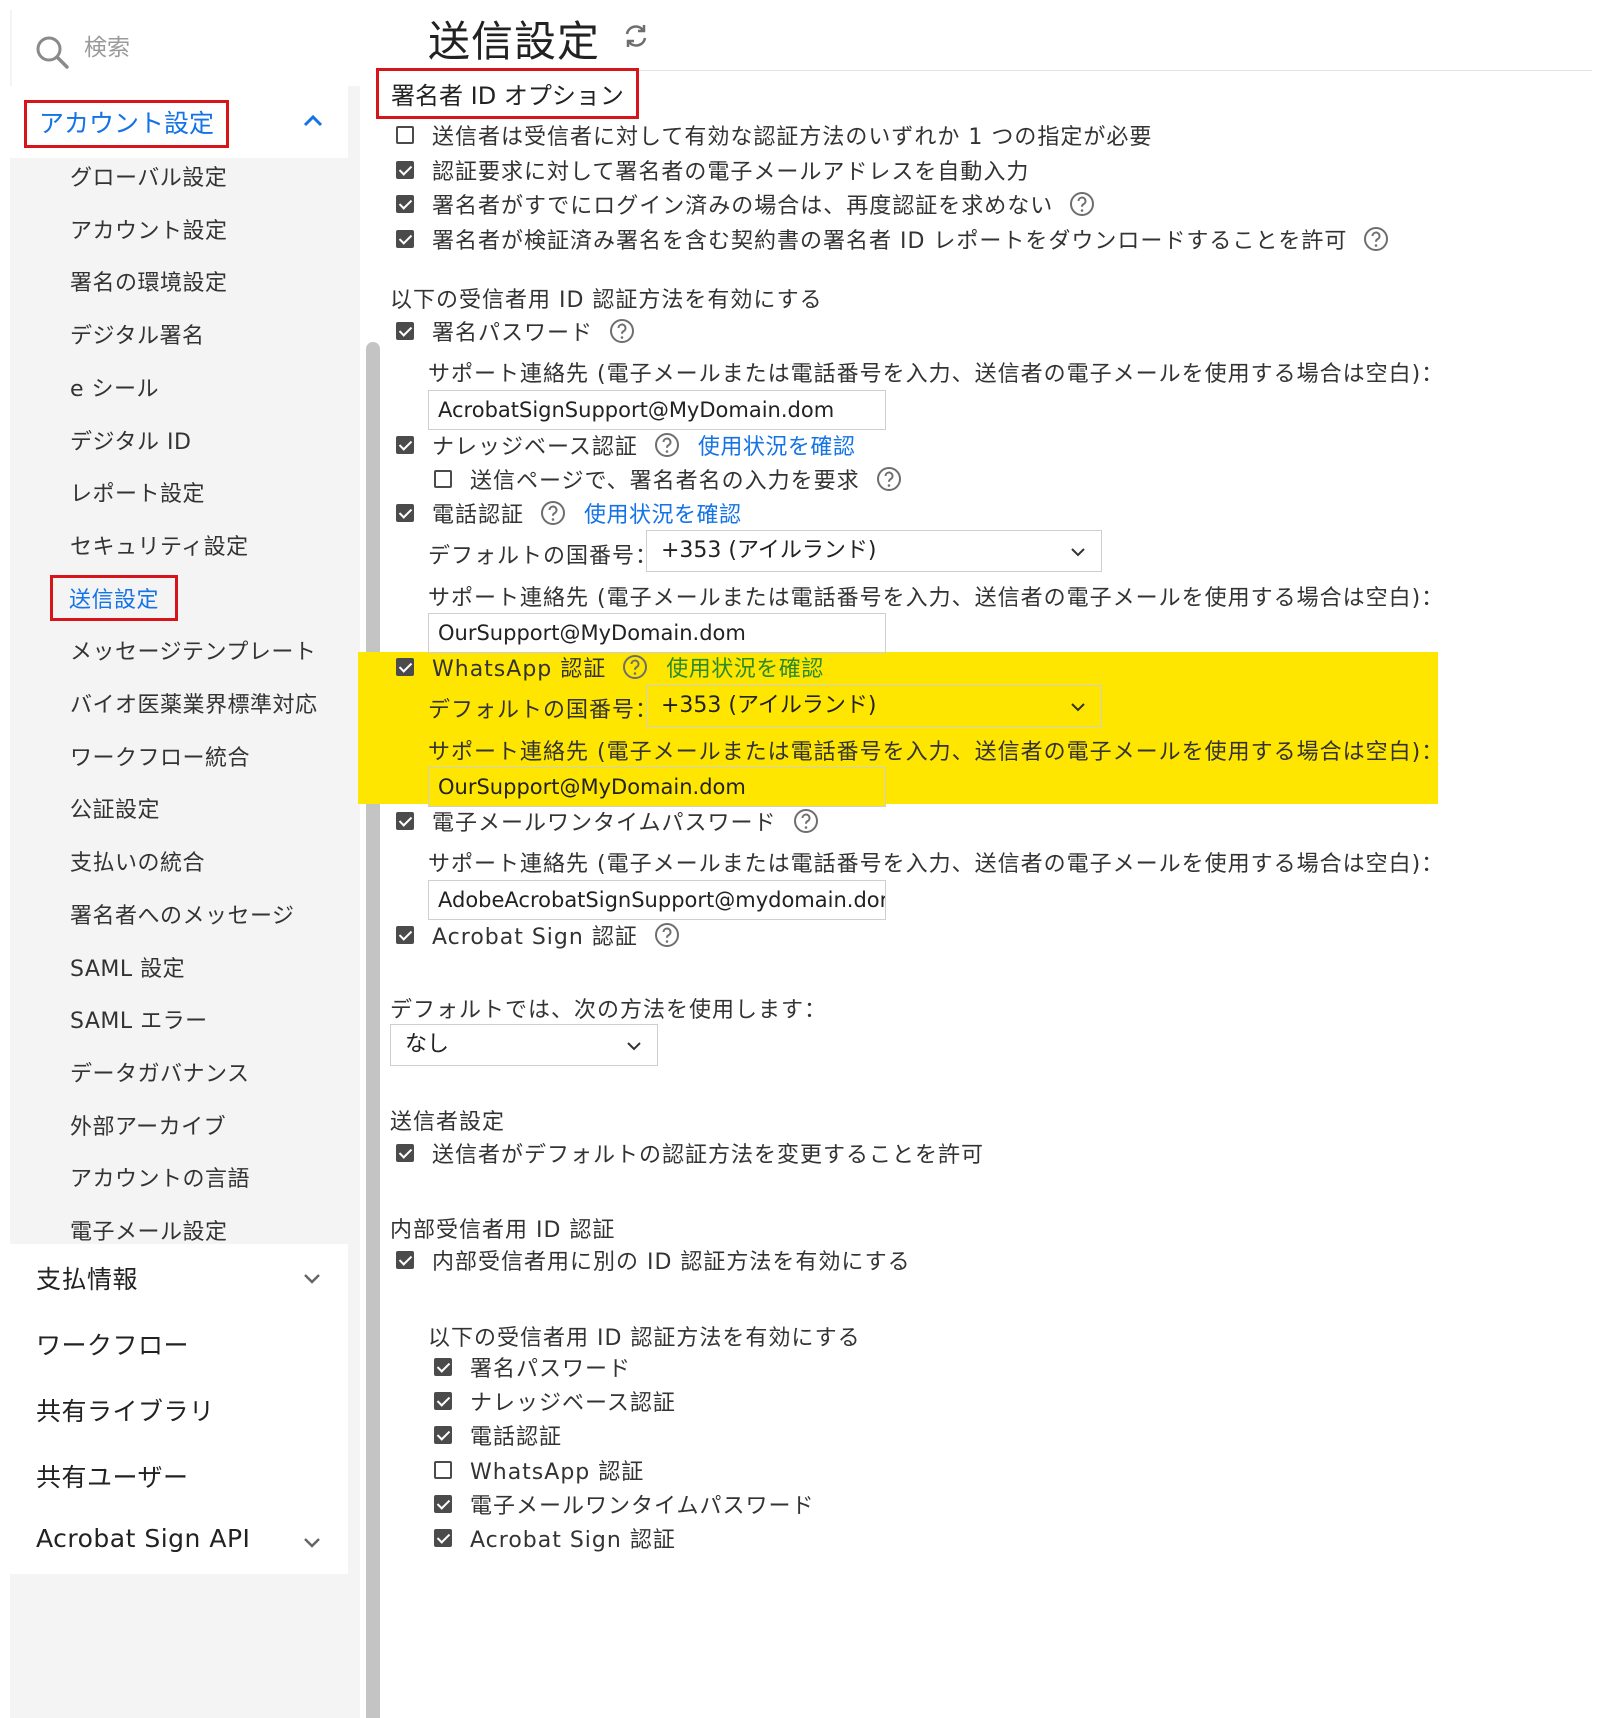 The image size is (1612, 1718). What do you see at coordinates (127, 124) in the screenshot?
I see `account-settings-label: アカウント設定` at bounding box center [127, 124].